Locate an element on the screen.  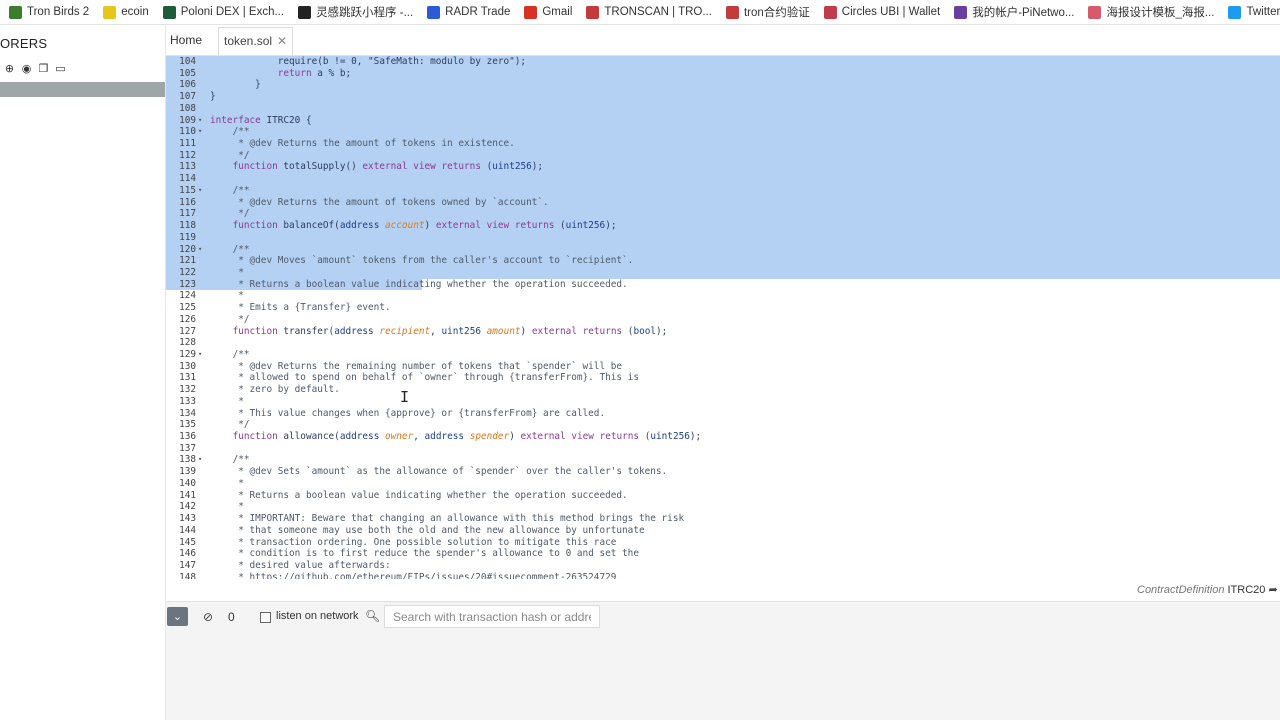
code-line: 109 ▾ interface ITRC20 { is located at coordinates (723, 120).